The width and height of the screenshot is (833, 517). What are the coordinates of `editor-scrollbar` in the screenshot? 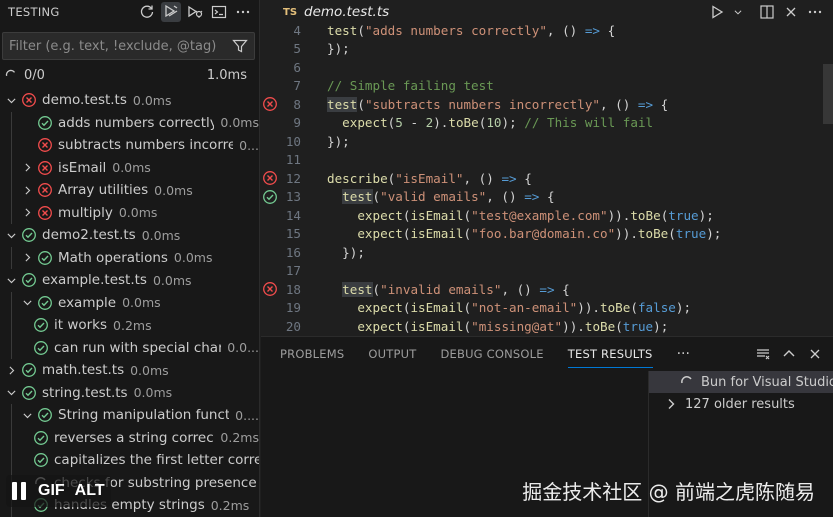 It's located at (828, 94).